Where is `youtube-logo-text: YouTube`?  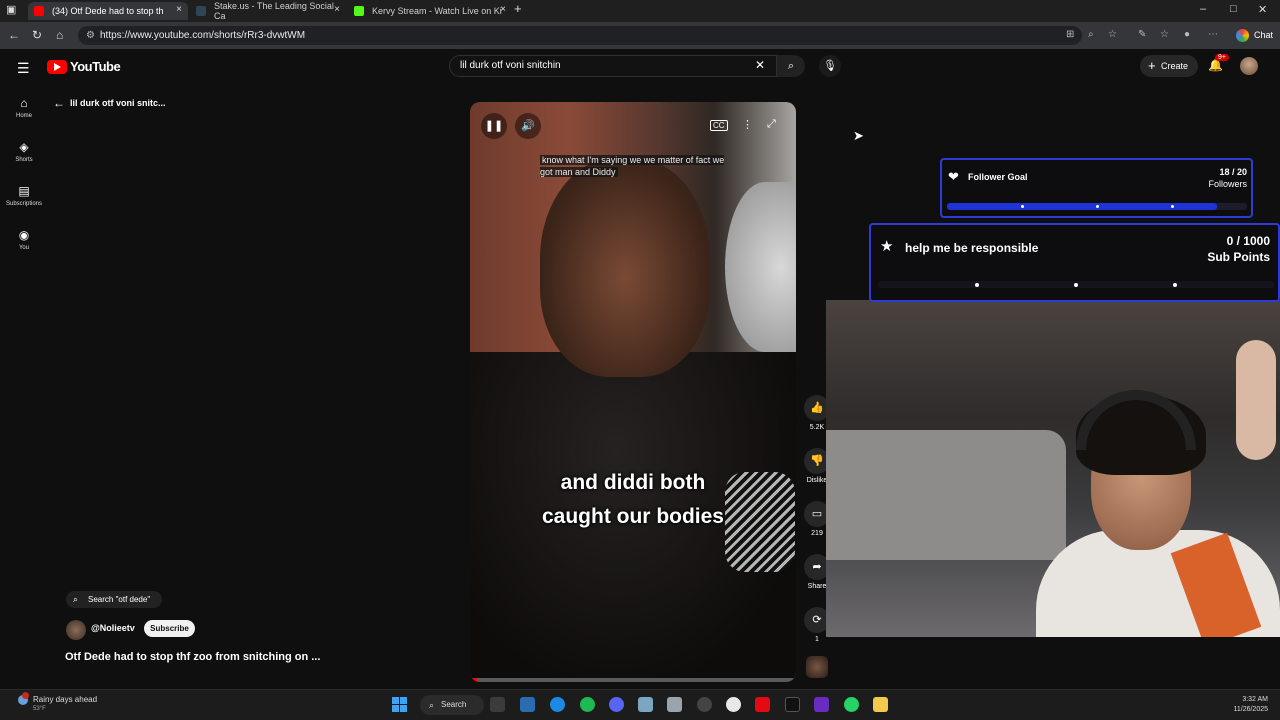
youtube-logo-text: YouTube is located at coordinates (95, 66).